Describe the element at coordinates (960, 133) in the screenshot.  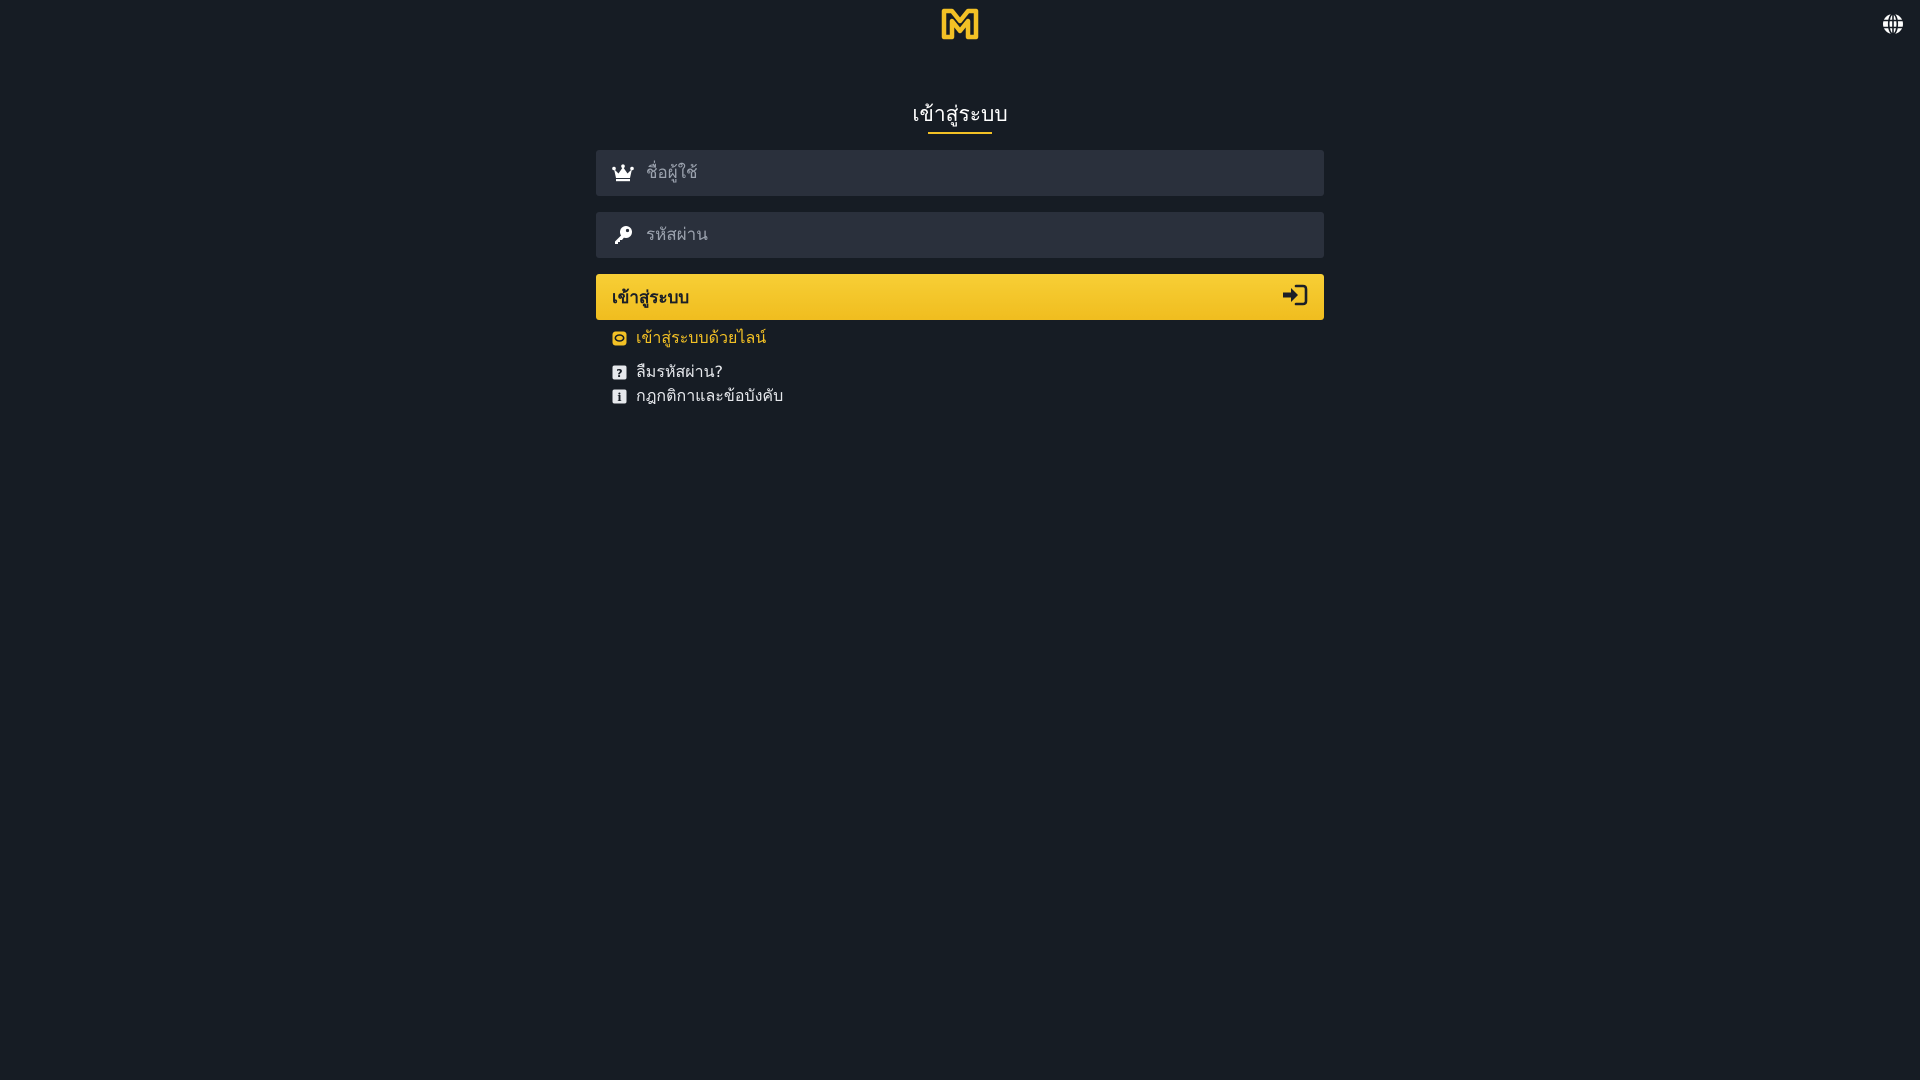
I see `title-underline` at that location.